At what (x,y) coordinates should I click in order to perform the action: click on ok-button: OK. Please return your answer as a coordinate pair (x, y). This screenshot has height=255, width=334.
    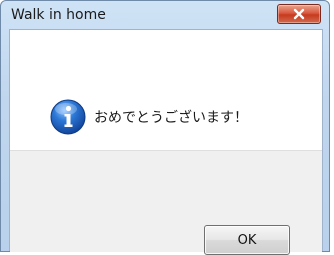
    Looking at the image, I should click on (247, 240).